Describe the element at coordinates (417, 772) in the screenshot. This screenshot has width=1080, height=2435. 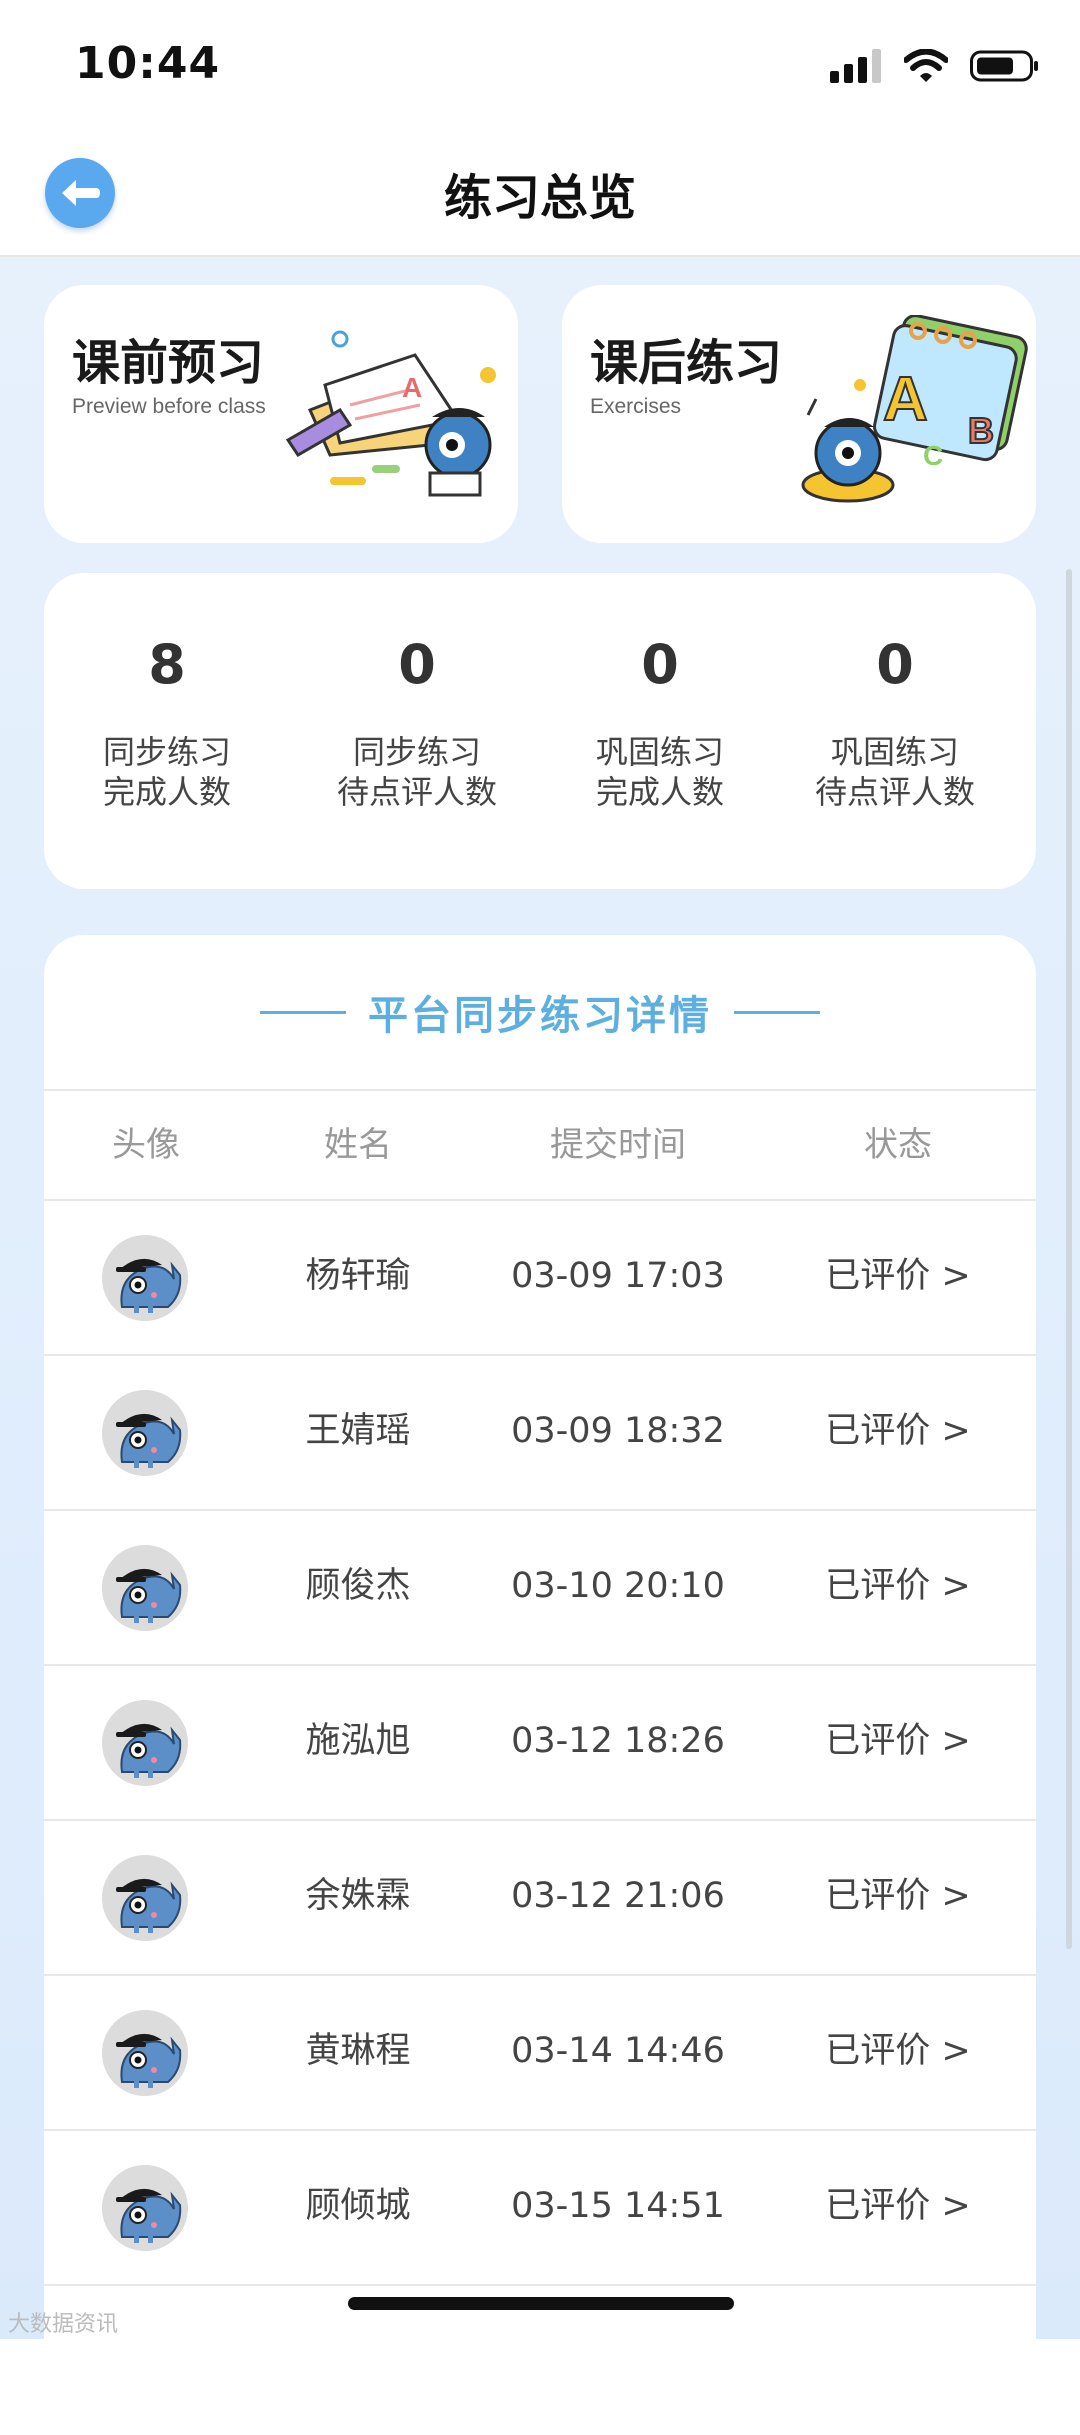
I see `stat-label: 同步练习 待点评人数` at that location.